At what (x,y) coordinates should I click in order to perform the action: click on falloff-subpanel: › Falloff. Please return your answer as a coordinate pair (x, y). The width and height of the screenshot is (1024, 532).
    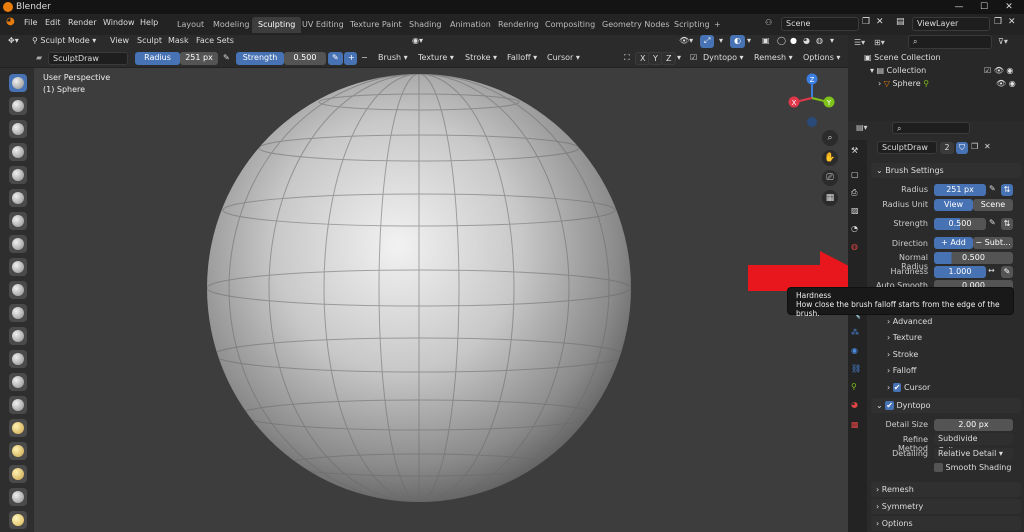
    Looking at the image, I should click on (901, 370).